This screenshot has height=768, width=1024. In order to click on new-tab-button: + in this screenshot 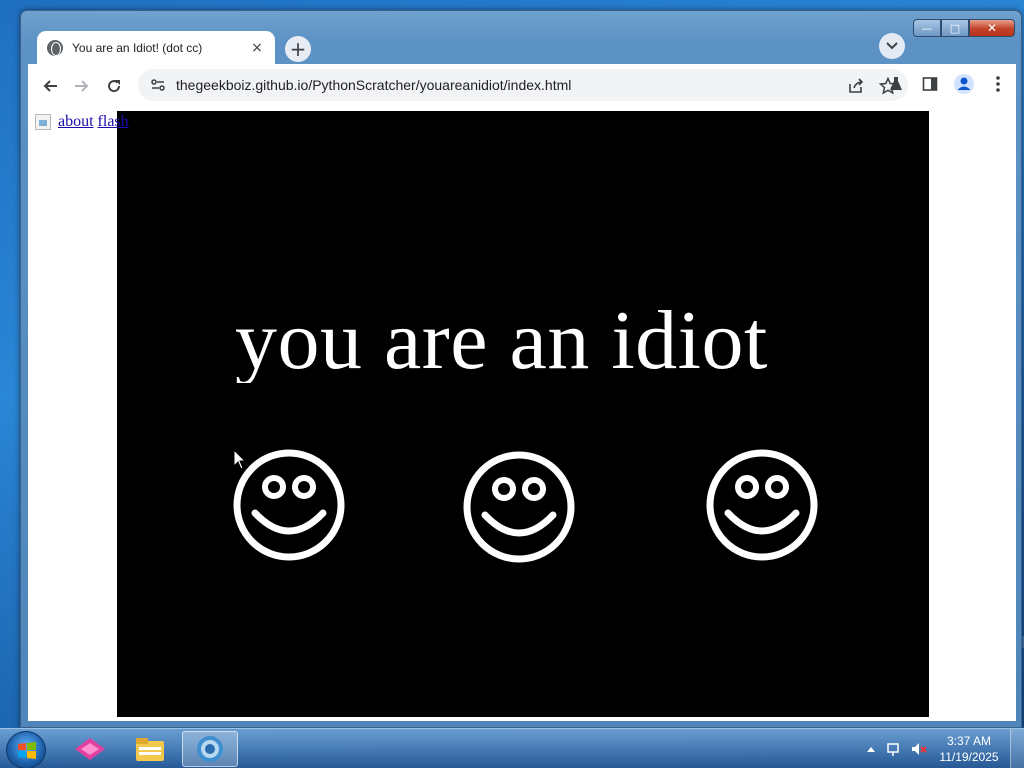, I will do `click(298, 49)`.